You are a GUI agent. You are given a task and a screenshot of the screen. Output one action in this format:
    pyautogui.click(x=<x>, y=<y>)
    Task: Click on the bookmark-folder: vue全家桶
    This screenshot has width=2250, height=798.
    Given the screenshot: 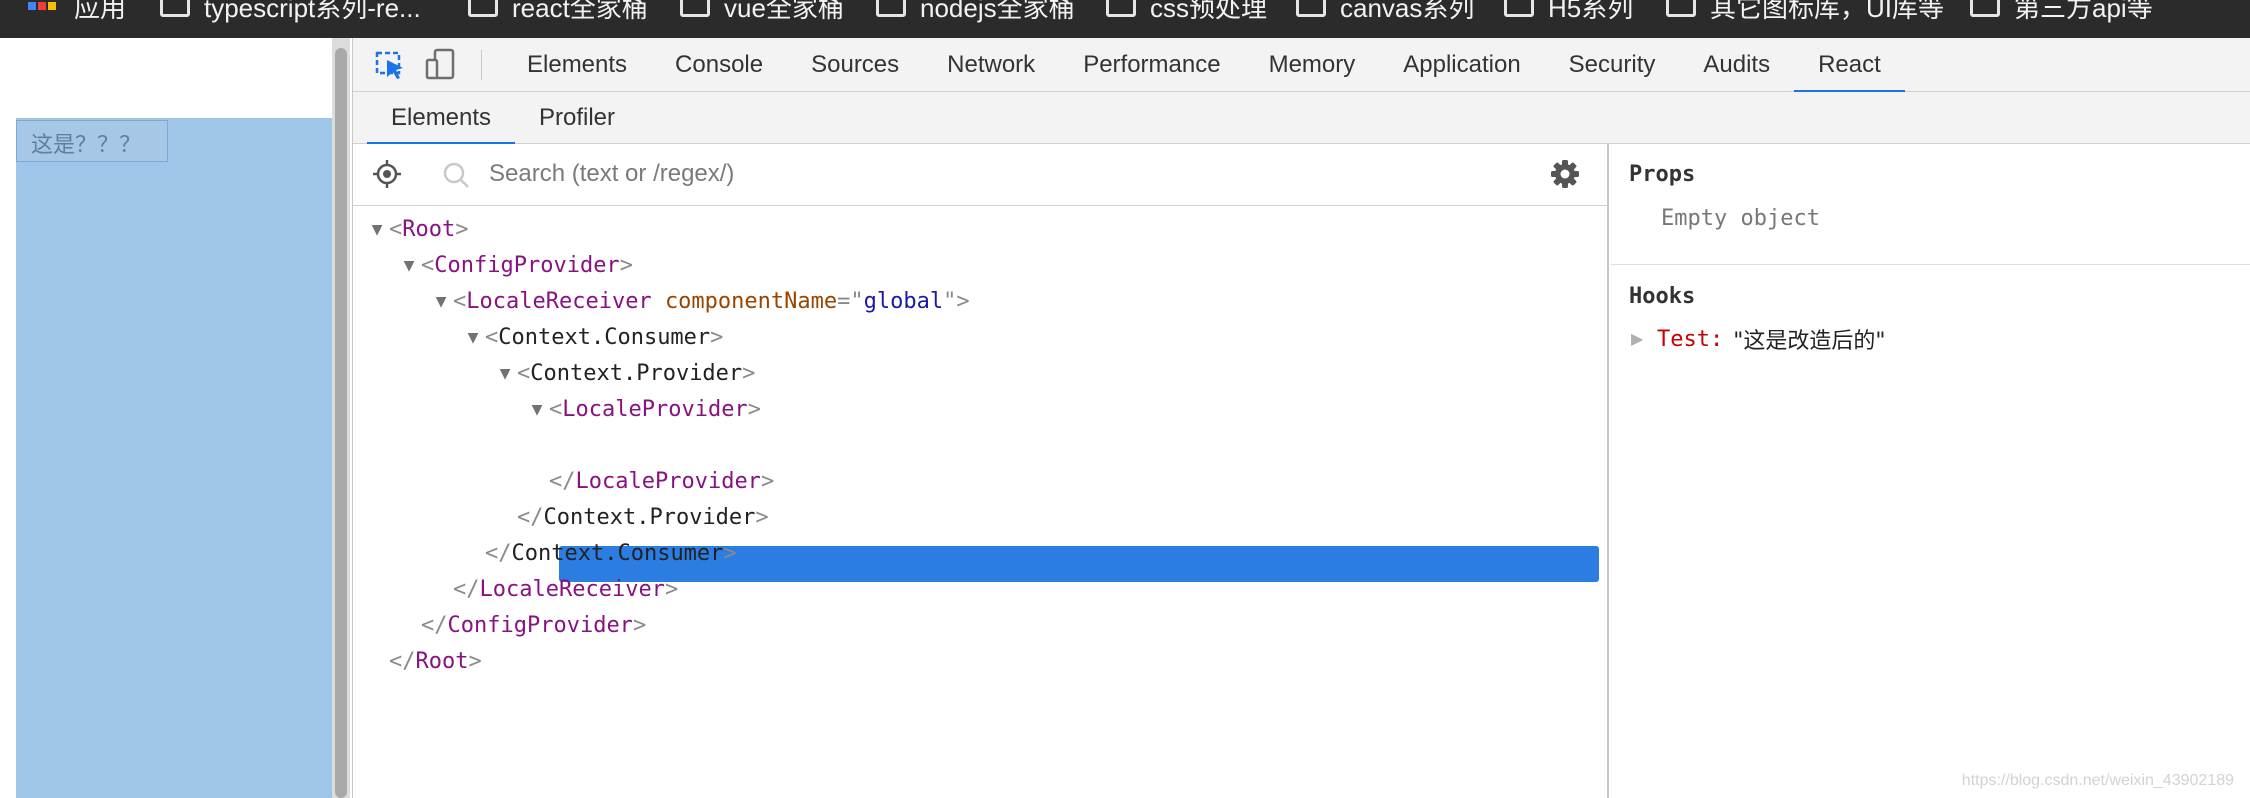 What is the action you would take?
    pyautogui.click(x=762, y=11)
    